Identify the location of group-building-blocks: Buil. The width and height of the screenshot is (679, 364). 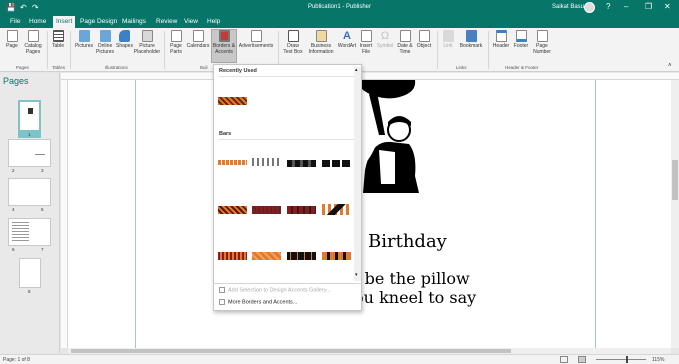
(204, 67).